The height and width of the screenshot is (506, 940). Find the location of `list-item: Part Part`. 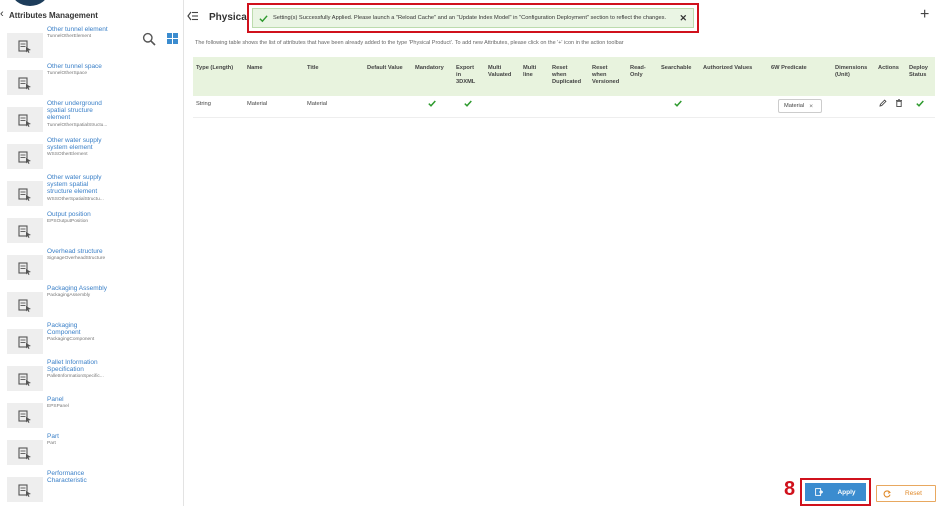

list-item: Part Part is located at coordinates (91, 451).